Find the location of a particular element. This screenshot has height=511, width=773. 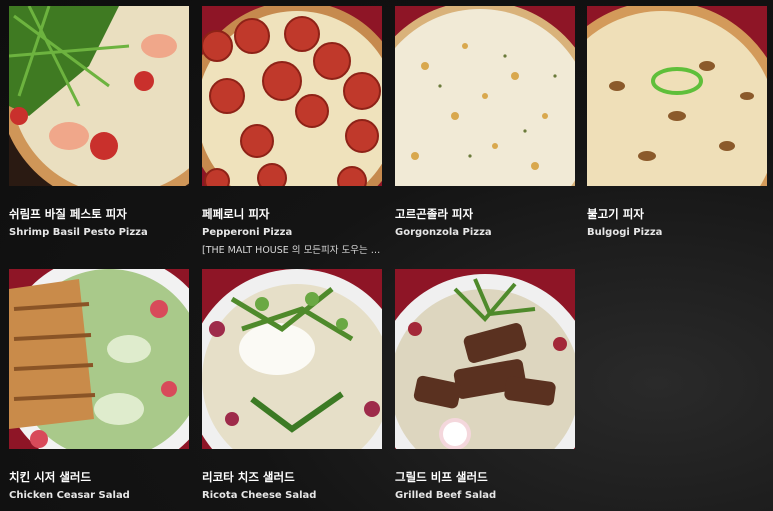

menu-item-name-en: Bulgogi Pizza is located at coordinates (625, 232).